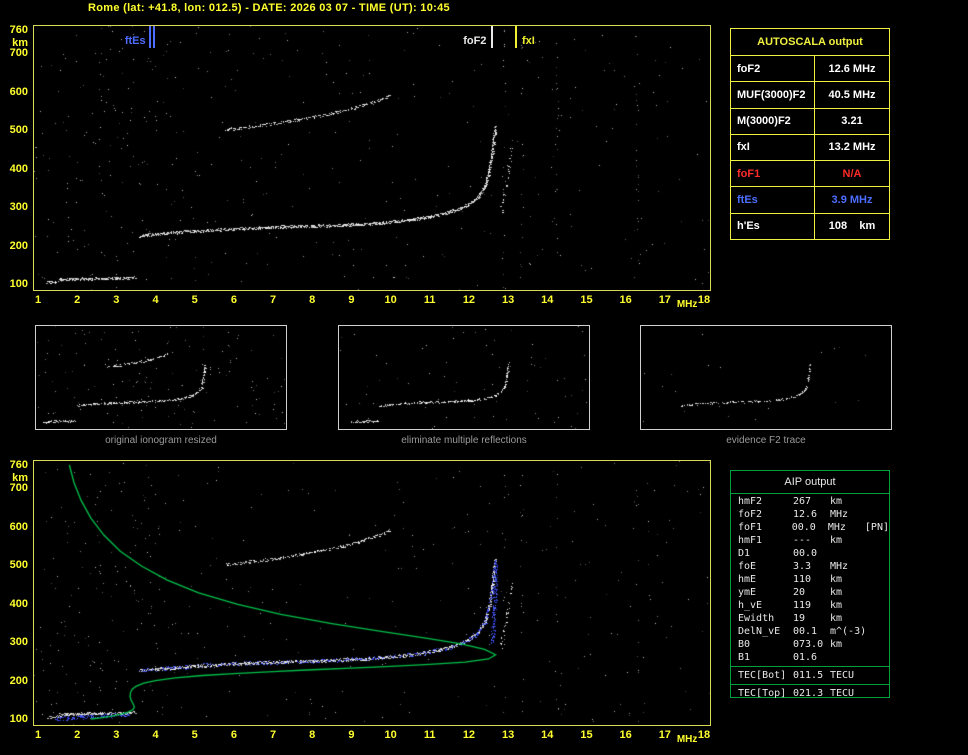 This screenshot has width=968, height=755. Describe the element at coordinates (508, 300) in the screenshot. I see `x-axis-tick: 13` at that location.